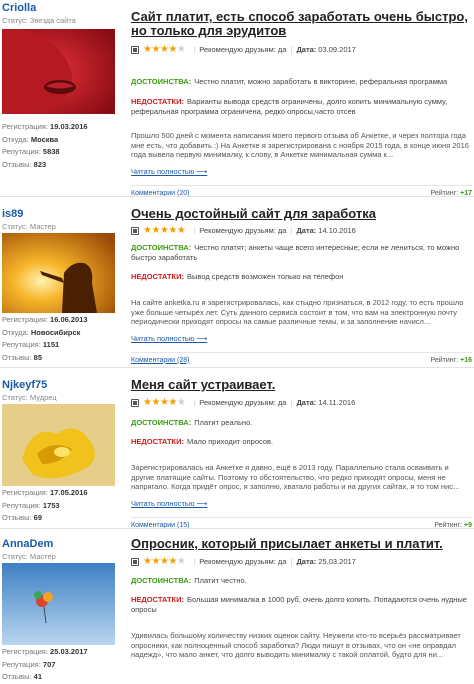  Describe the element at coordinates (22, 676) in the screenshot. I see `stat-reviews: Отзывы: 41` at that location.